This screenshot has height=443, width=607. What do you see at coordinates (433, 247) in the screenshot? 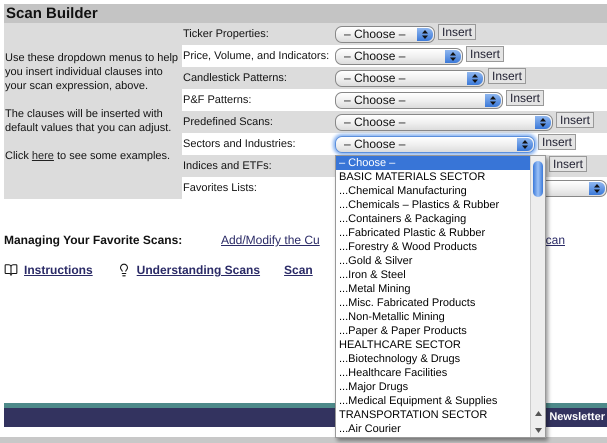
I see `dropdown-option: ...Forestry & Wood Products` at bounding box center [433, 247].